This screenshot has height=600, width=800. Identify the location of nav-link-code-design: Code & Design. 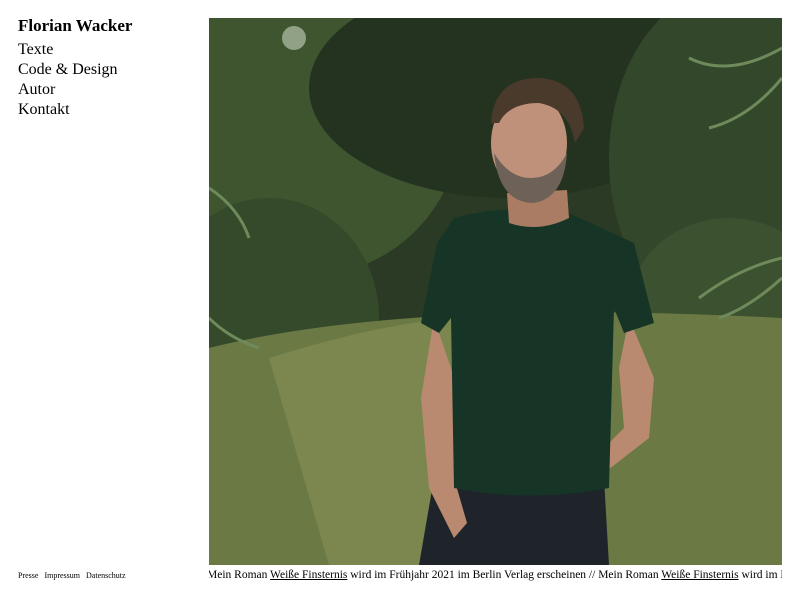
(68, 69).